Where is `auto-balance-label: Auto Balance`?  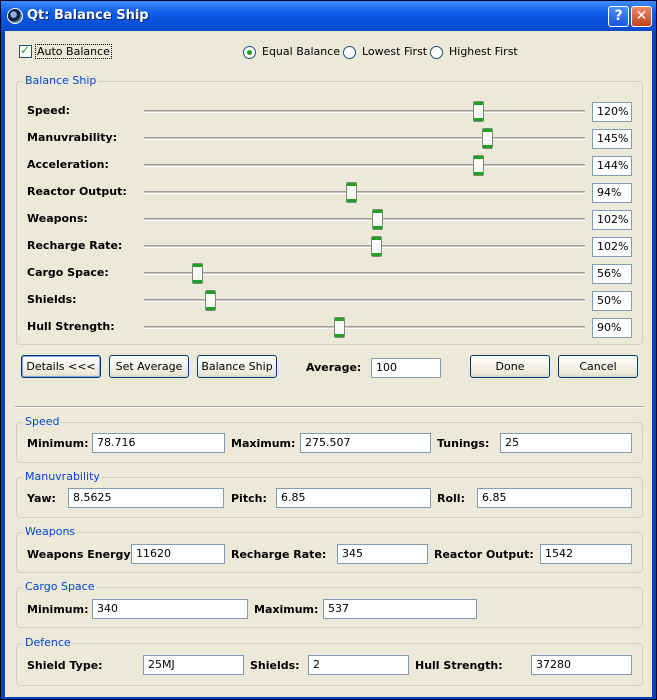
auto-balance-label: Auto Balance is located at coordinates (73, 51).